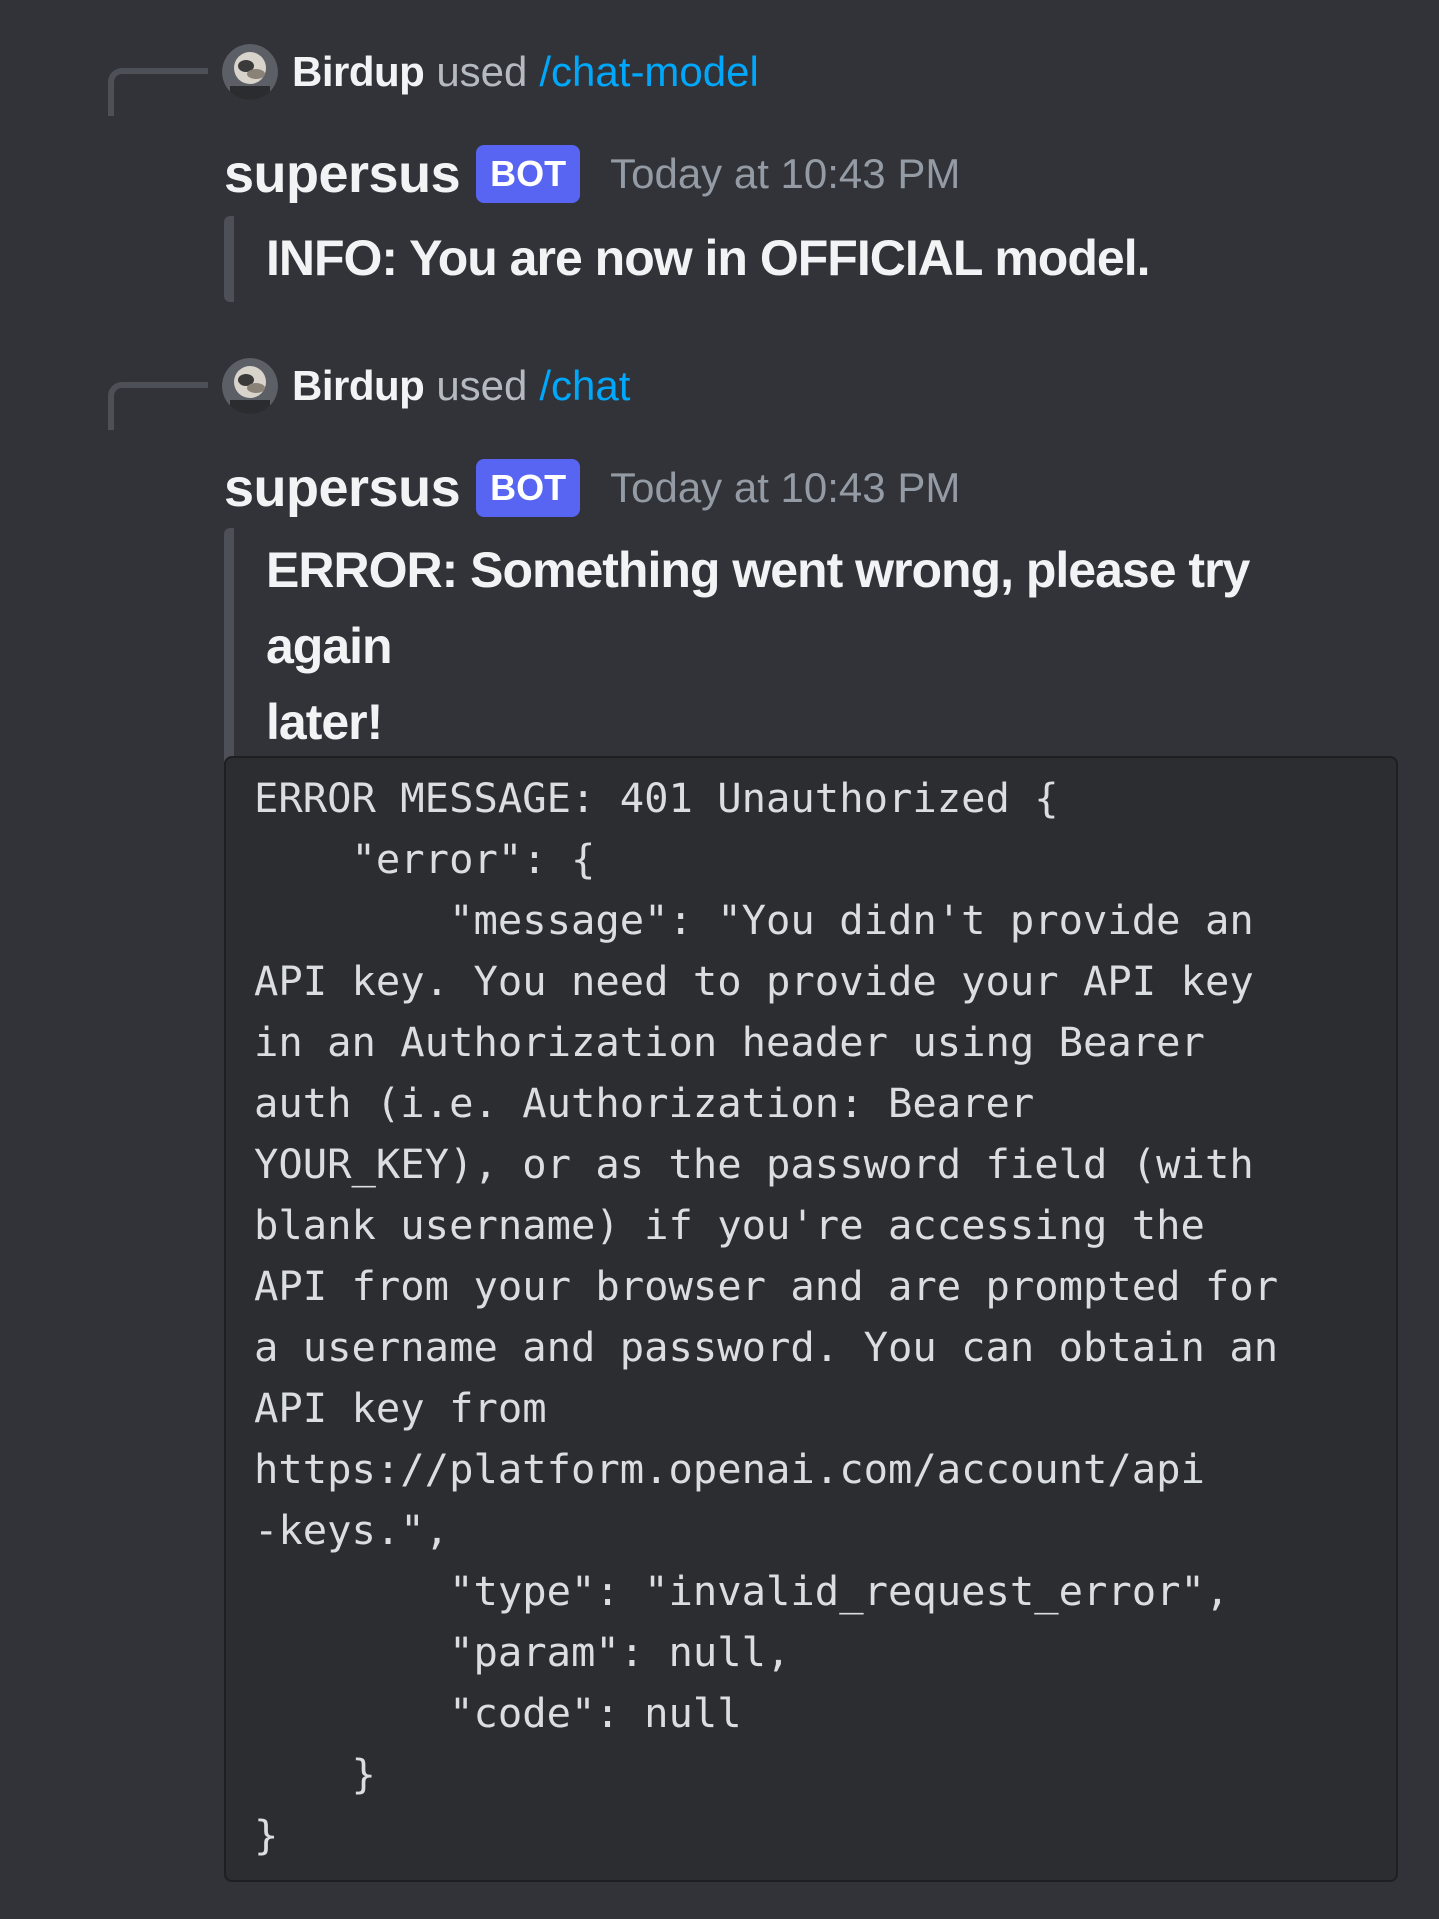 This screenshot has height=1919, width=1439. Describe the element at coordinates (584, 386) in the screenshot. I see `slash-command-link: /chat` at that location.